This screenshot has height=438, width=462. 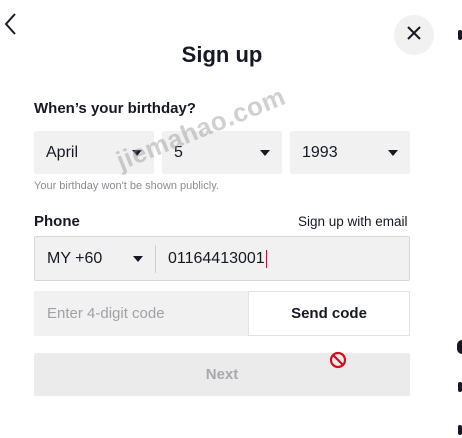 I want to click on phone-number-input: 01164413001, so click(x=282, y=258).